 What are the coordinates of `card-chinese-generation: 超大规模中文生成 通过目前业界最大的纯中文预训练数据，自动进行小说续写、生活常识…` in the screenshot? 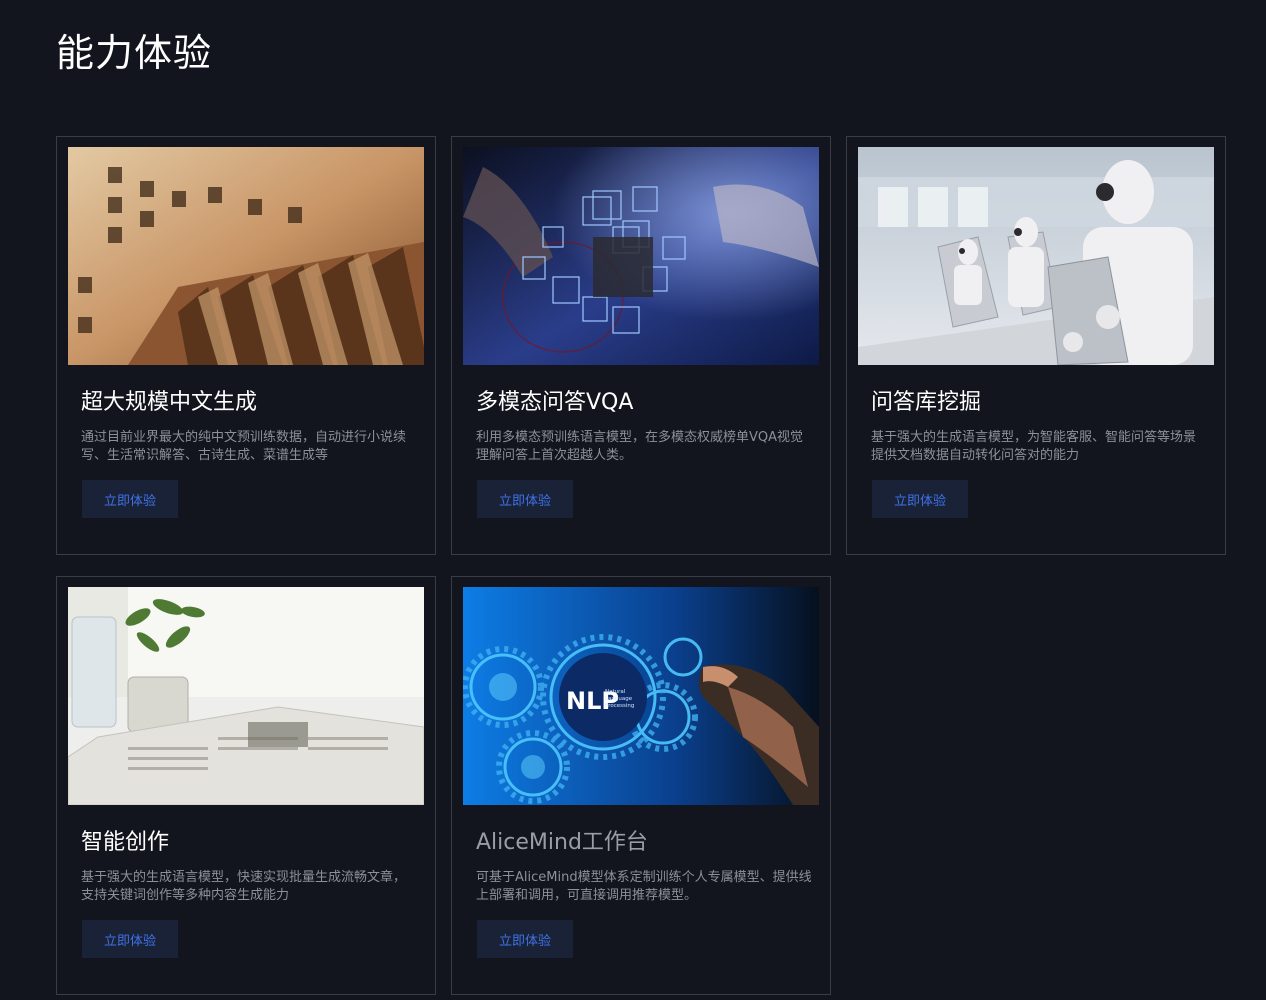 It's located at (246, 345).